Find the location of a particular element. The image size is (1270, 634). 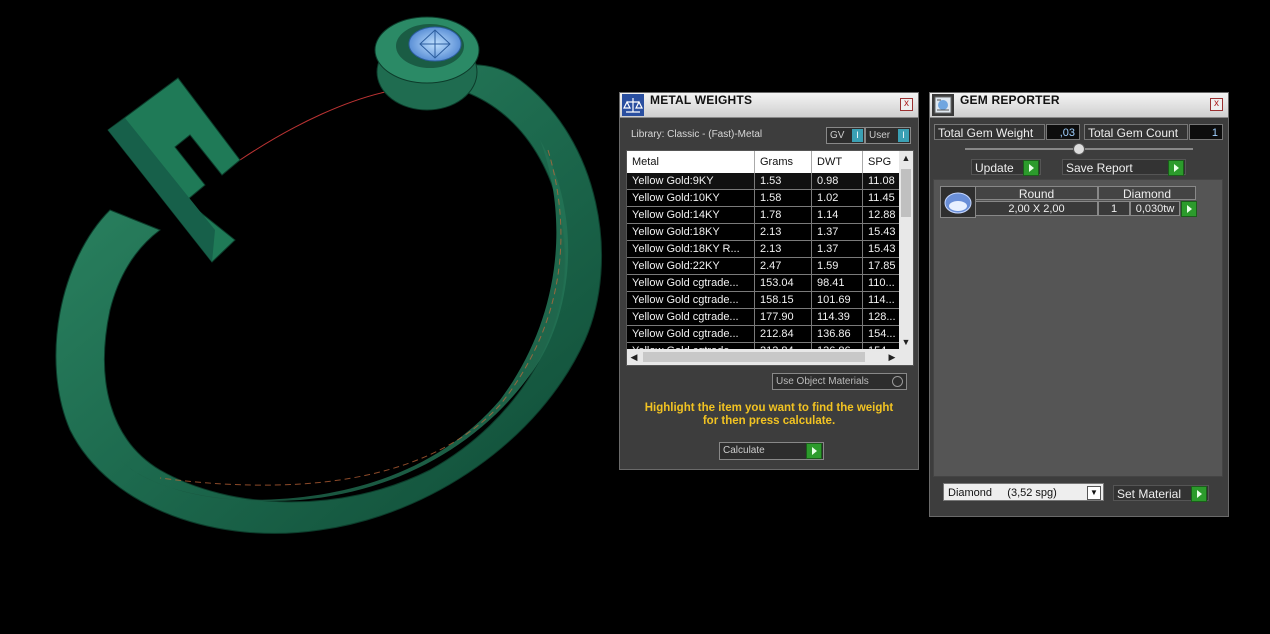

gem-reporter-titlebar: GEM REPORTER x is located at coordinates (1079, 105).